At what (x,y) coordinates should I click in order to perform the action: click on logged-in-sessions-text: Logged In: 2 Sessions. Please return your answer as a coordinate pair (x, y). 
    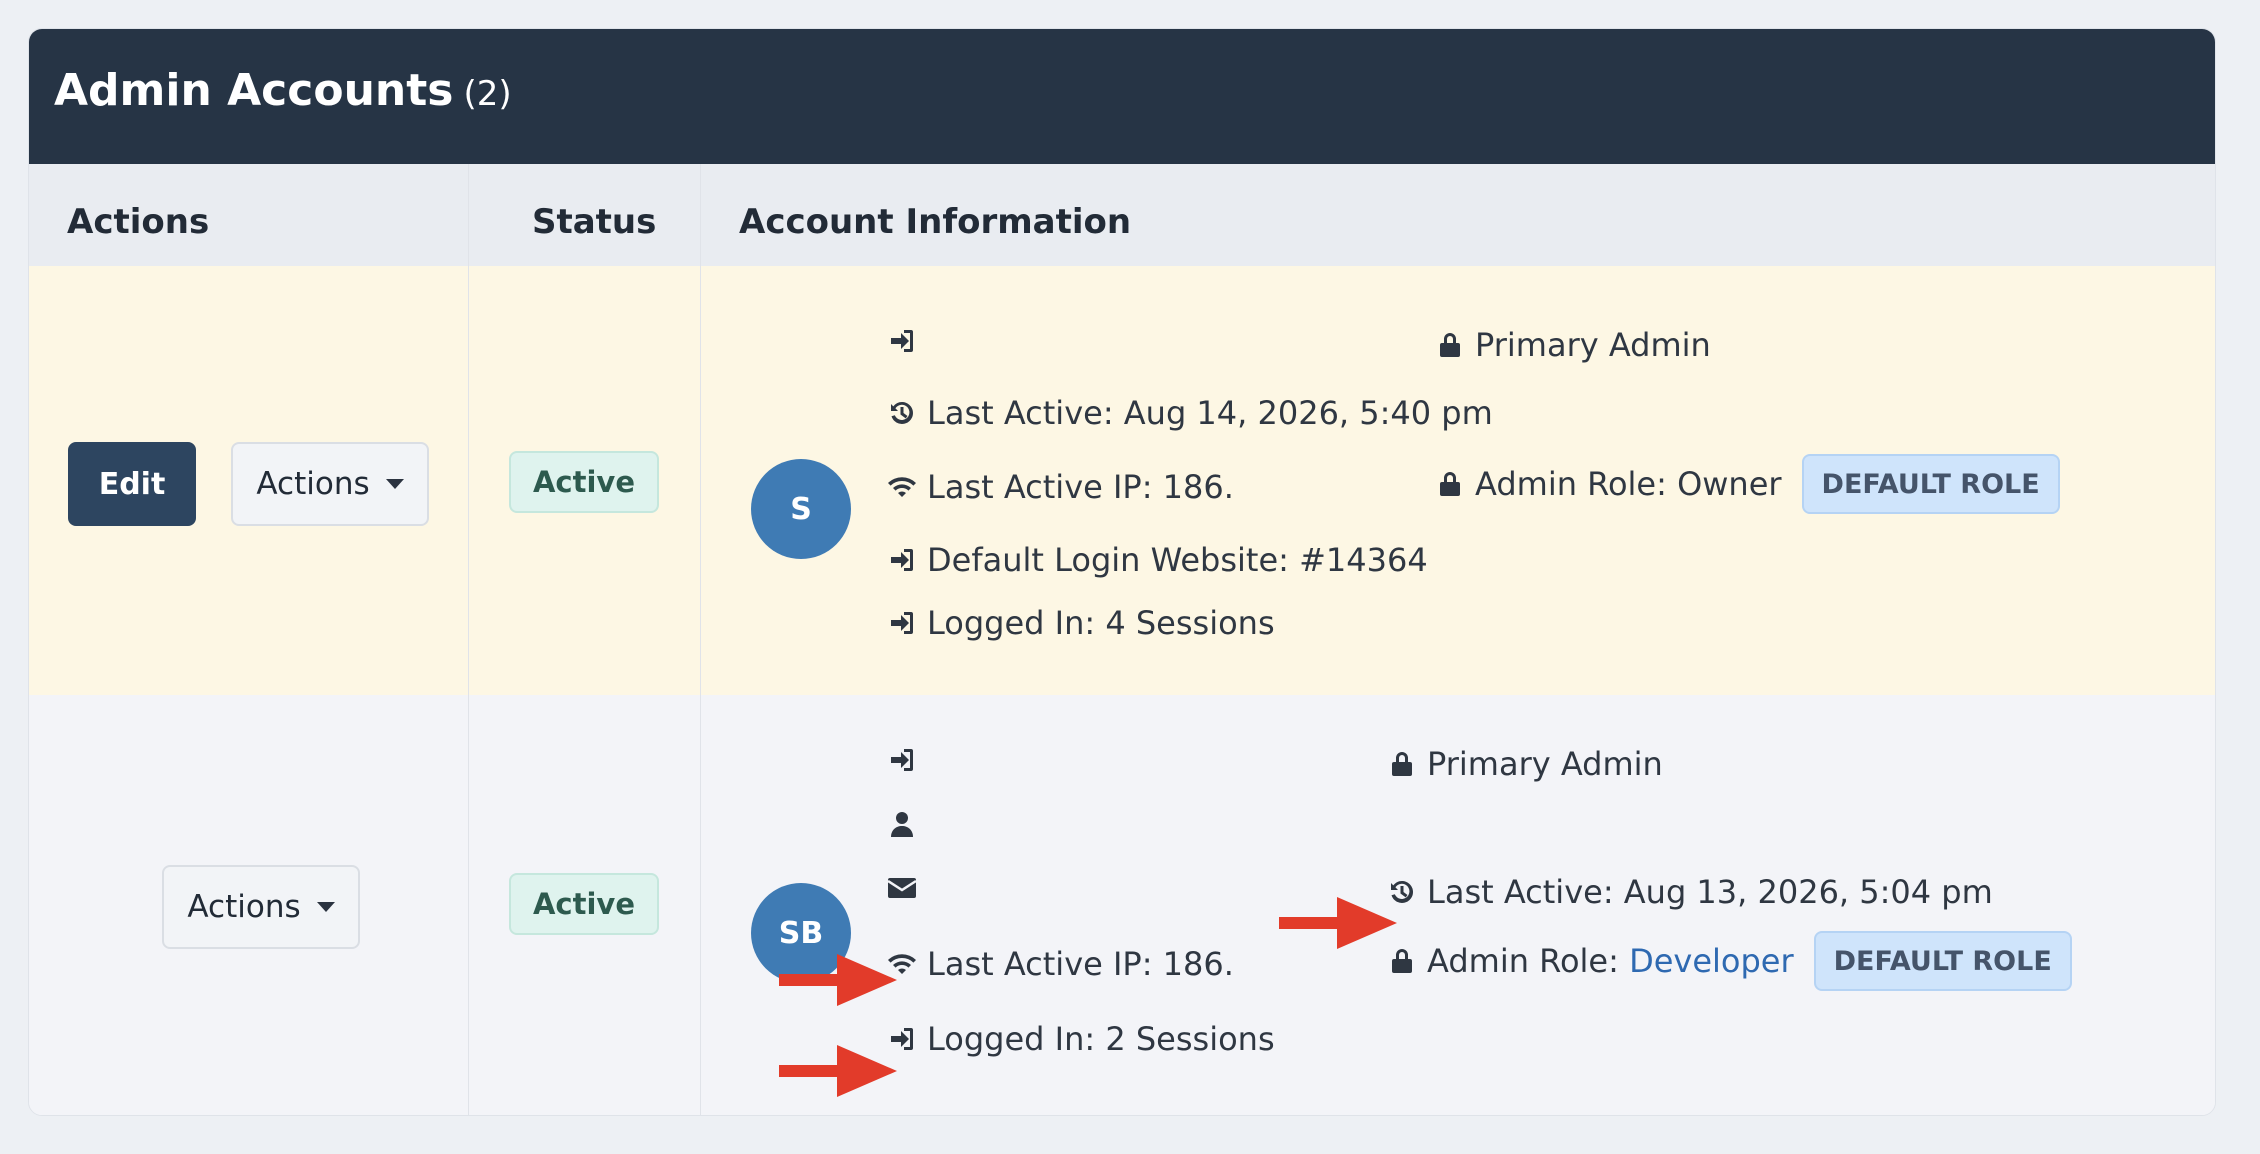
    Looking at the image, I should click on (1101, 1039).